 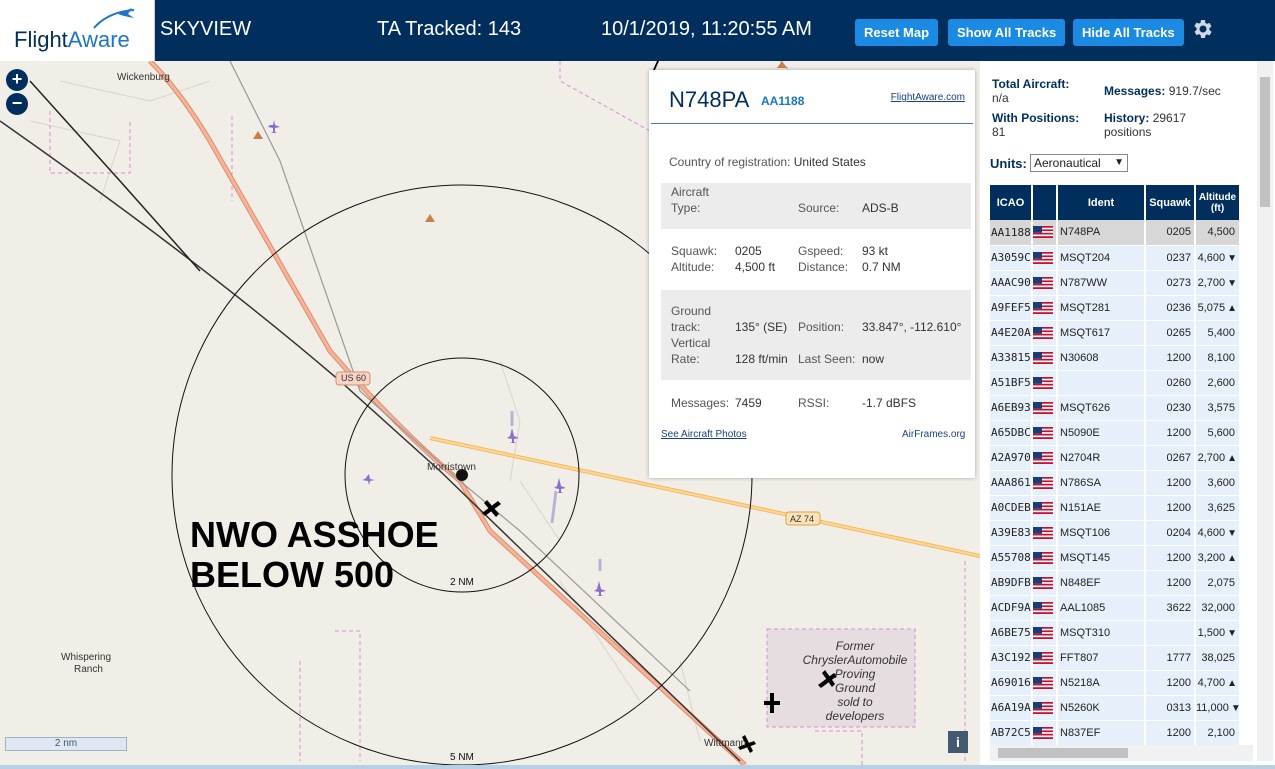 What do you see at coordinates (1101, 458) in the screenshot?
I see `ident-cell: N2704R` at bounding box center [1101, 458].